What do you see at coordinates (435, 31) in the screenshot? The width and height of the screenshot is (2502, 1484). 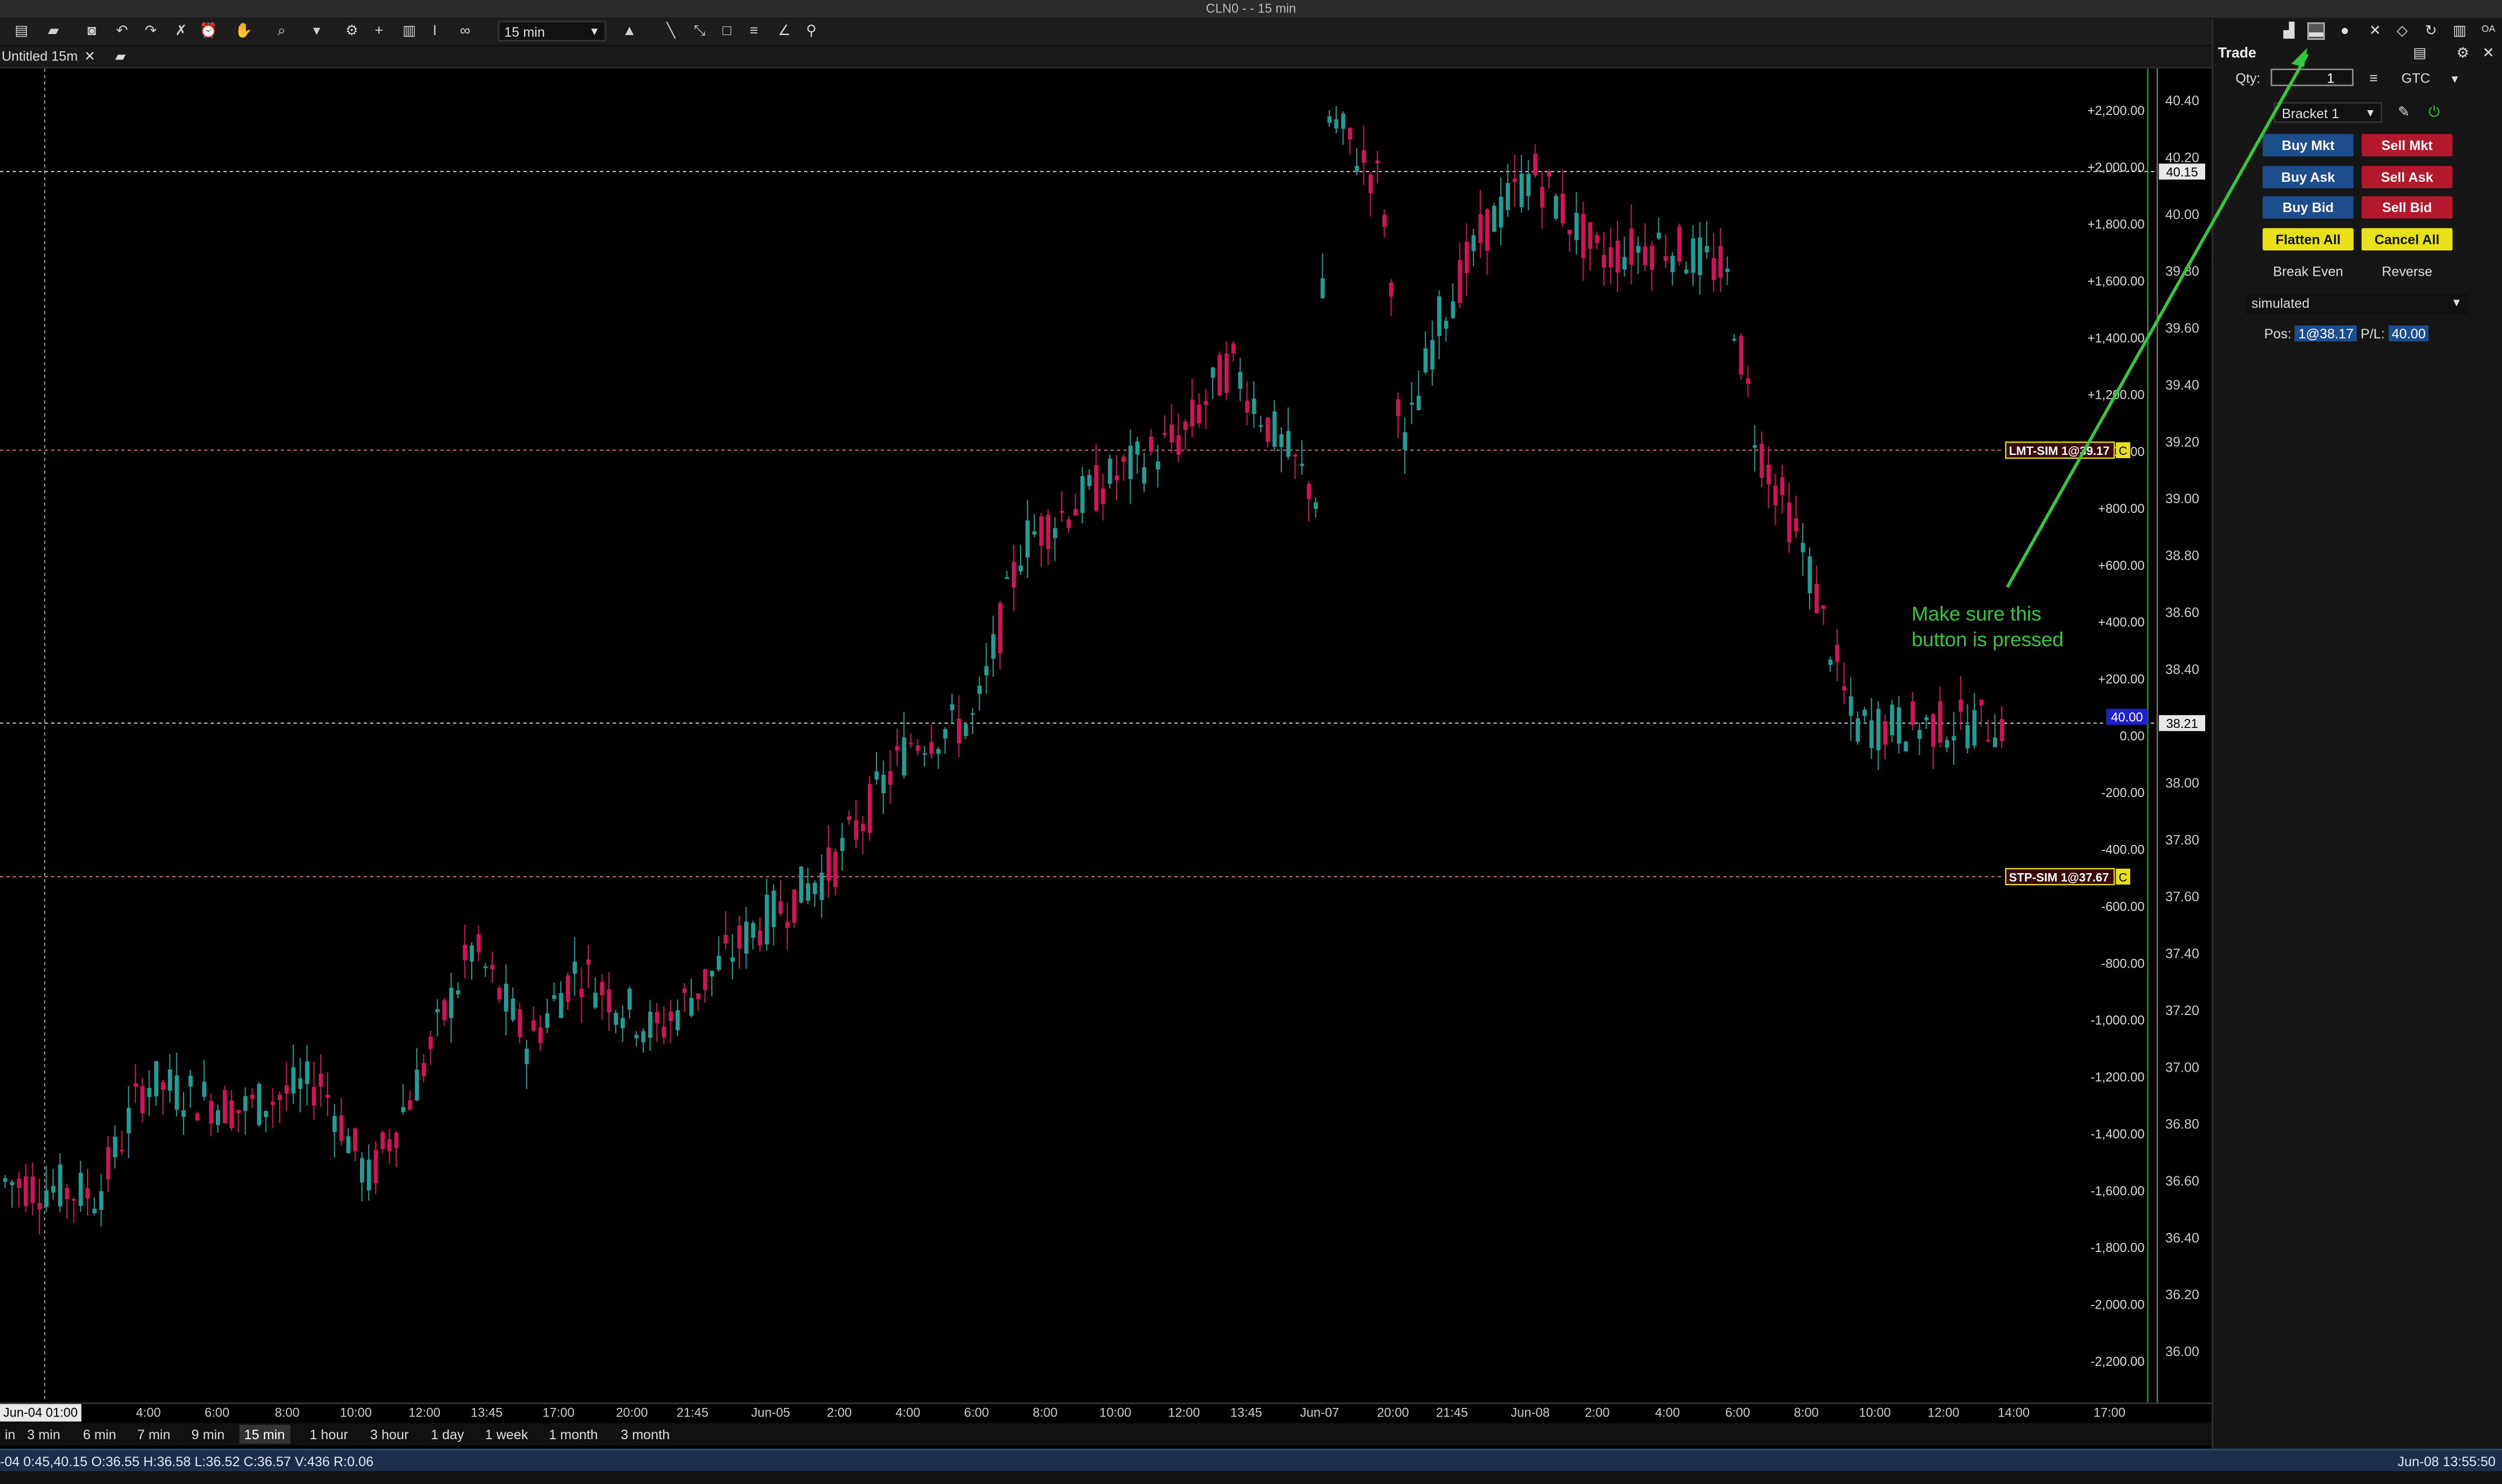 I see `level-icon: I` at bounding box center [435, 31].